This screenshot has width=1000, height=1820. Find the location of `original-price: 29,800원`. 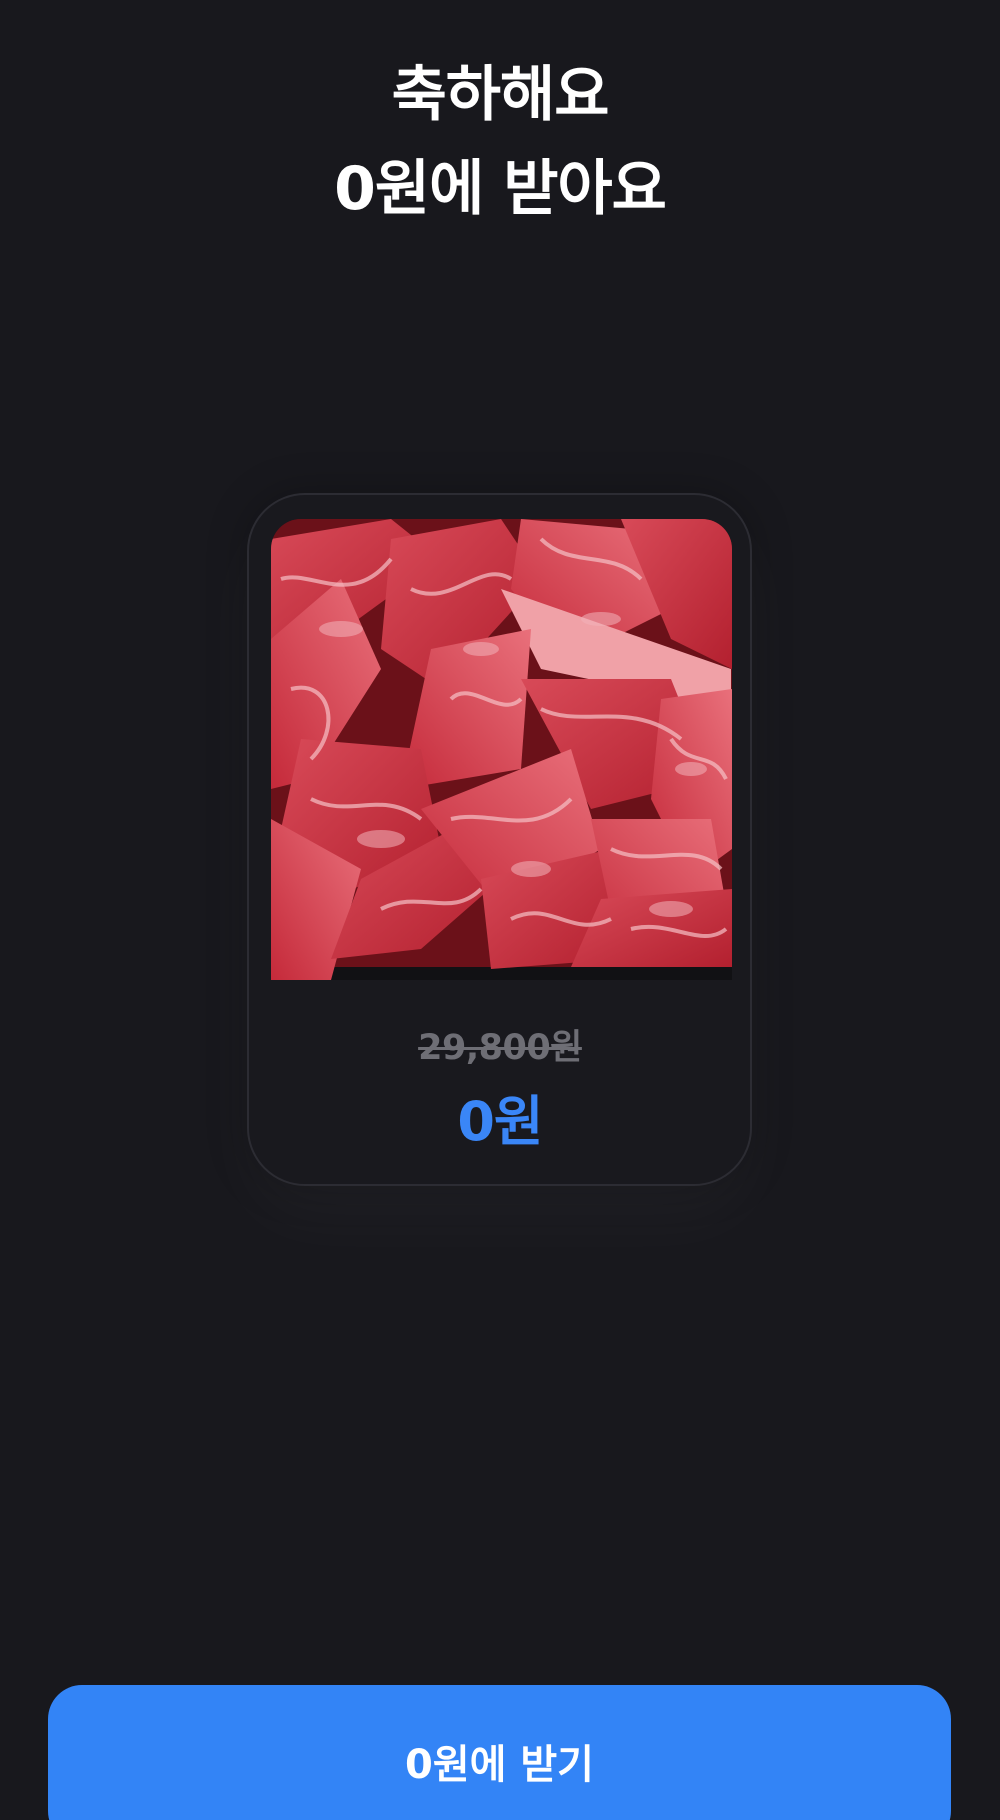

original-price: 29,800원 is located at coordinates (500, 1048).